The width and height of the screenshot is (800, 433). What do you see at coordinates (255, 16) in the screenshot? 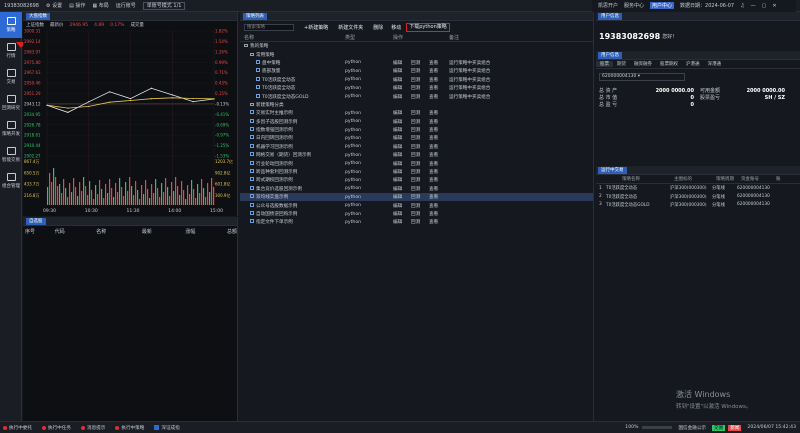
I see `strategy-tag: 策略列表` at bounding box center [255, 16].